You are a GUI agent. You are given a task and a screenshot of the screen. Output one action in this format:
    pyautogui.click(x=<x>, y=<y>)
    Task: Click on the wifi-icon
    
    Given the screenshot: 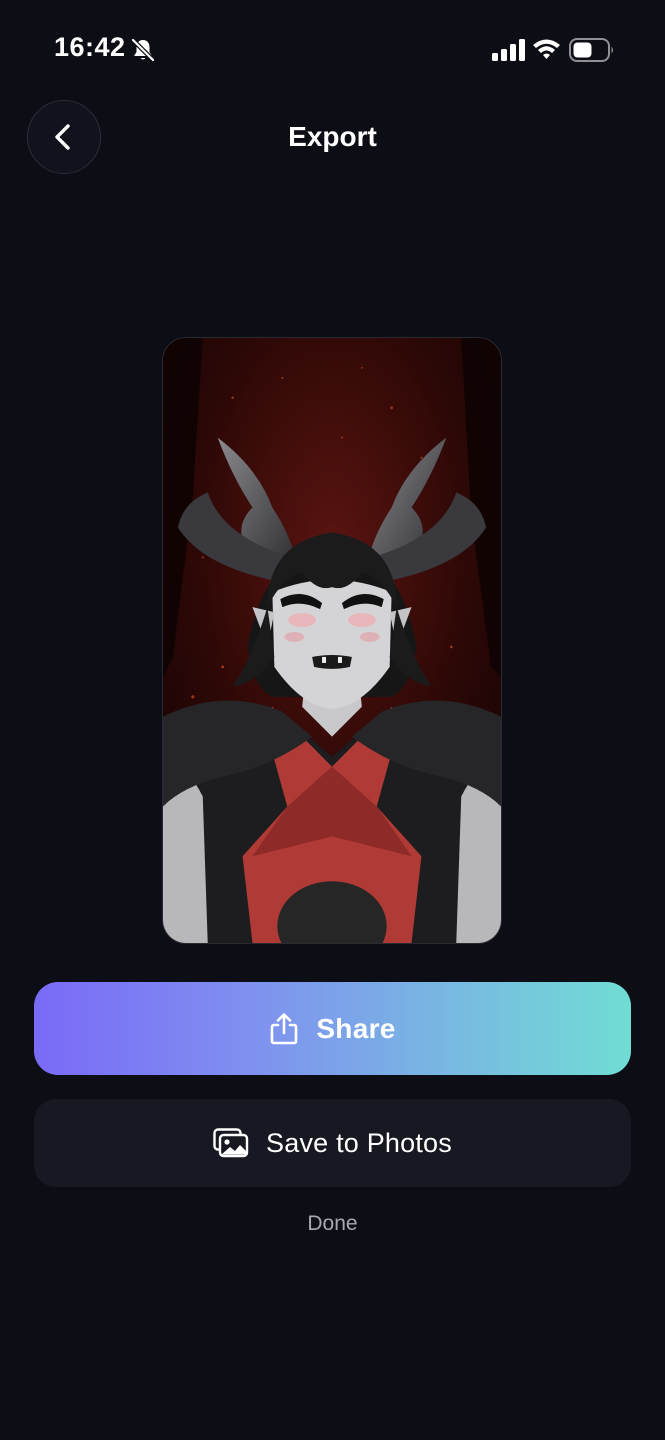 What is the action you would take?
    pyautogui.click(x=546, y=49)
    